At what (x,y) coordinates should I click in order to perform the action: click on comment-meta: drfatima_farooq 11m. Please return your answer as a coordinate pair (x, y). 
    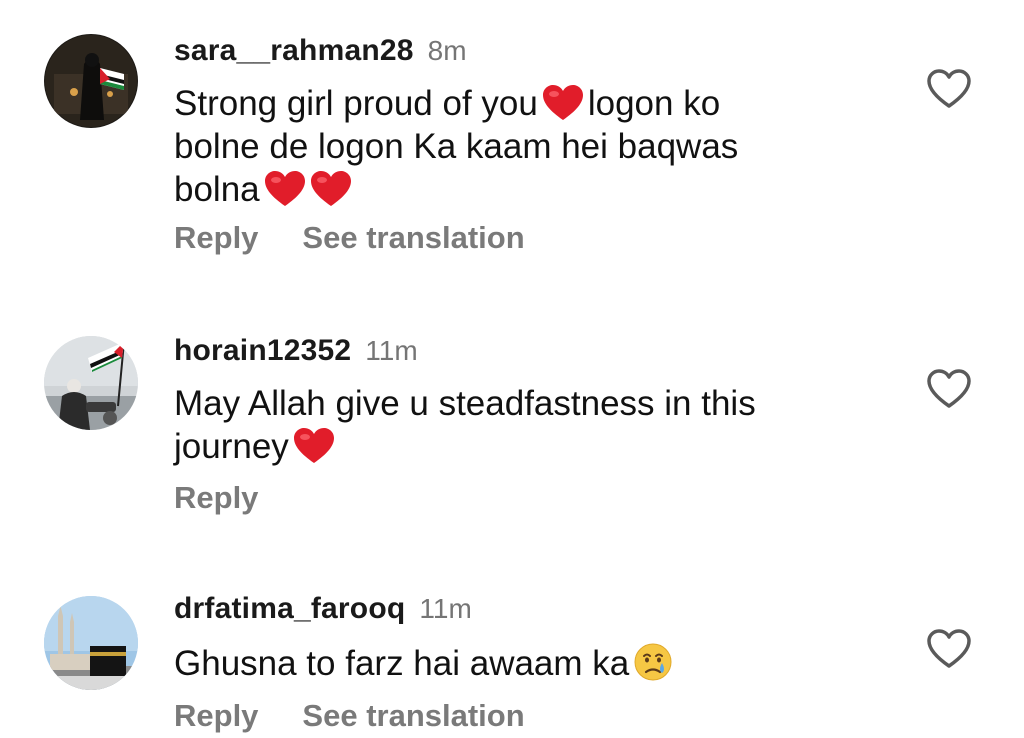
    Looking at the image, I should click on (323, 612).